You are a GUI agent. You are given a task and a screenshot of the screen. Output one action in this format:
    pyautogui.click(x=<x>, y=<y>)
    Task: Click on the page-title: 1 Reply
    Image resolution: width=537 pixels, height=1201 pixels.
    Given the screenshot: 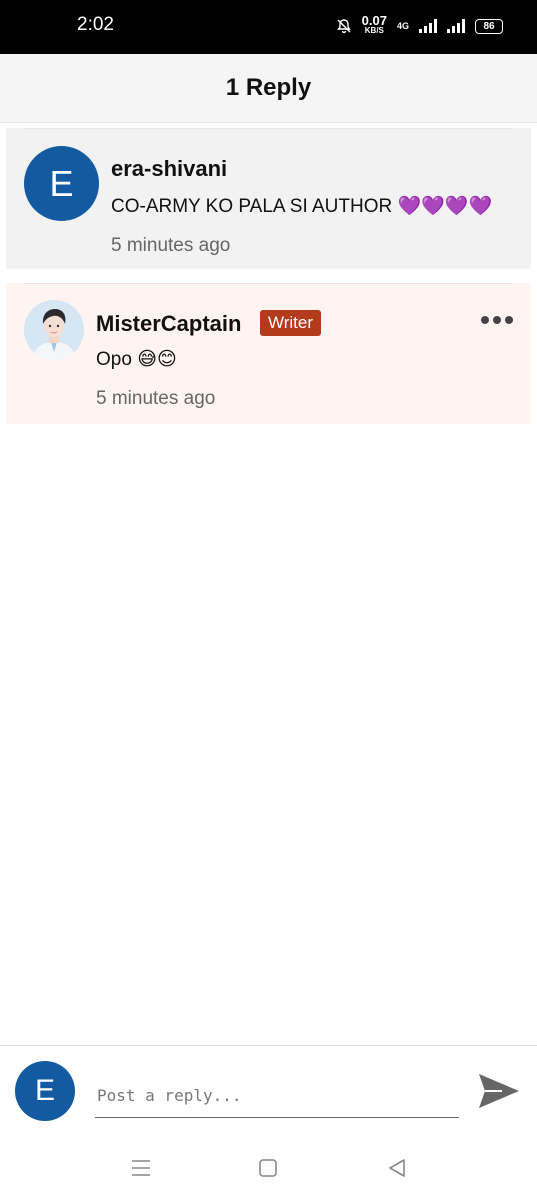 What is the action you would take?
    pyautogui.click(x=268, y=87)
    